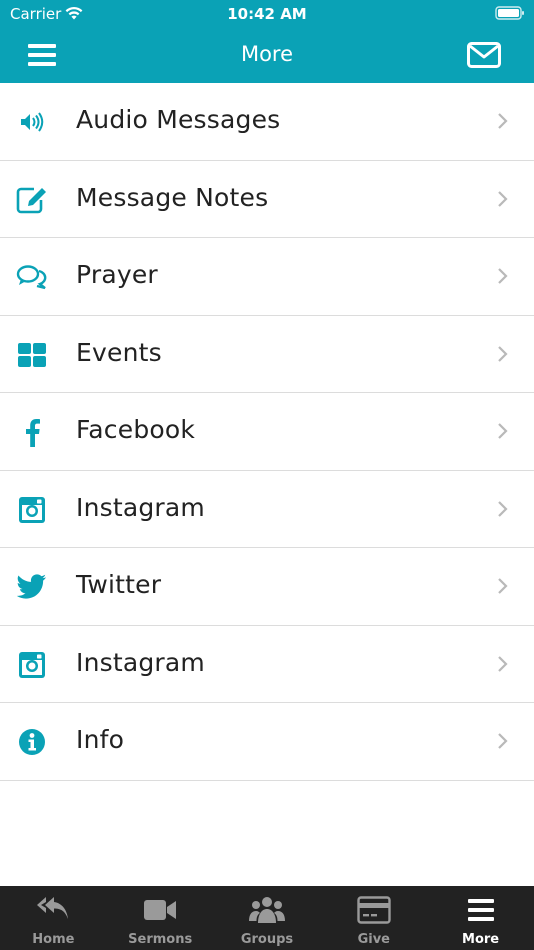  What do you see at coordinates (481, 910) in the screenshot?
I see `hamburger-icon` at bounding box center [481, 910].